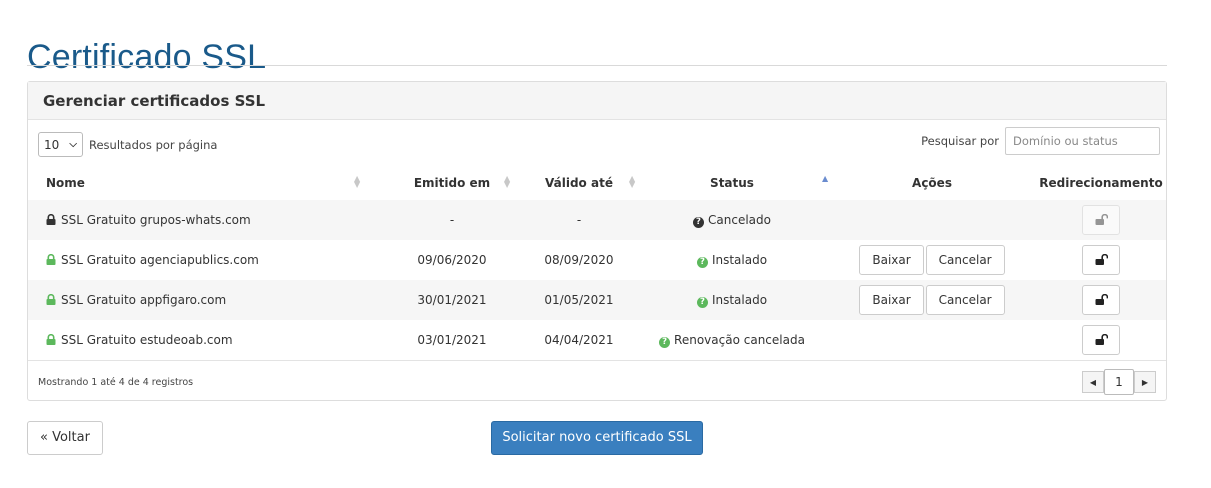 Image resolution: width=1211 pixels, height=488 pixels. I want to click on cell-valid: 04/04/2021, so click(579, 340).